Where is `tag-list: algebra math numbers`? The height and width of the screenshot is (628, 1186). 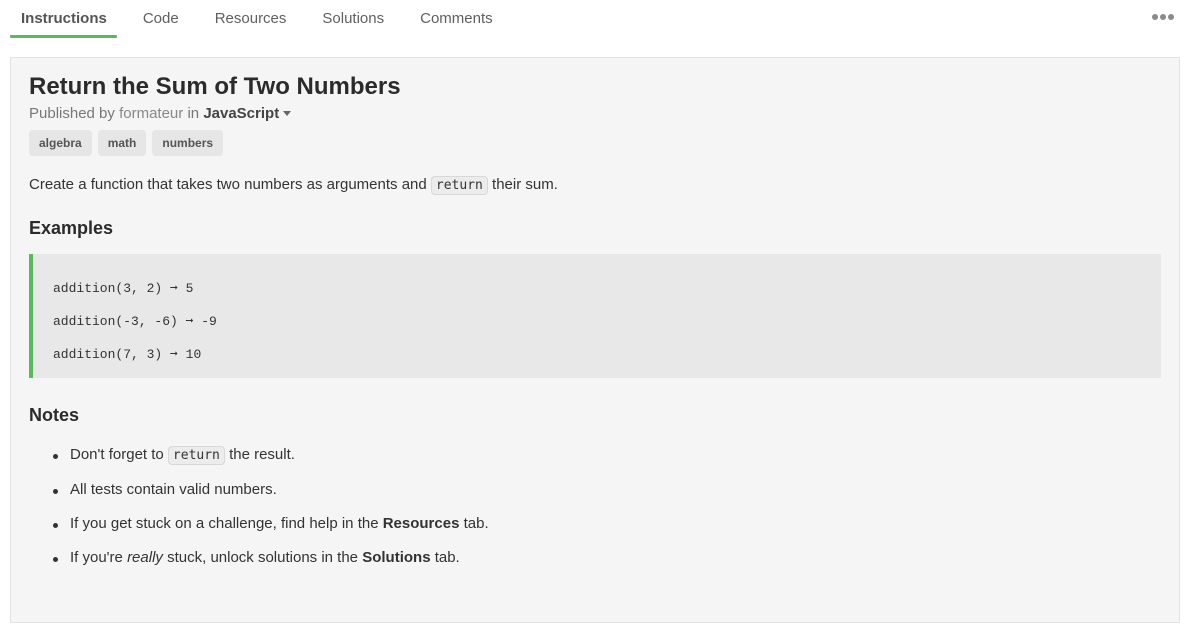 tag-list: algebra math numbers is located at coordinates (595, 143).